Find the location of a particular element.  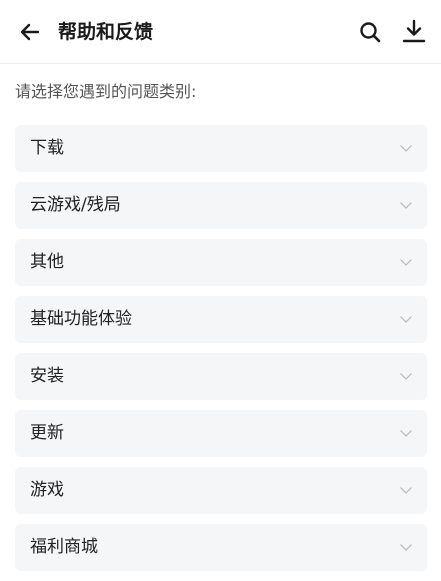

category-item-update: 更新 is located at coordinates (221, 433).